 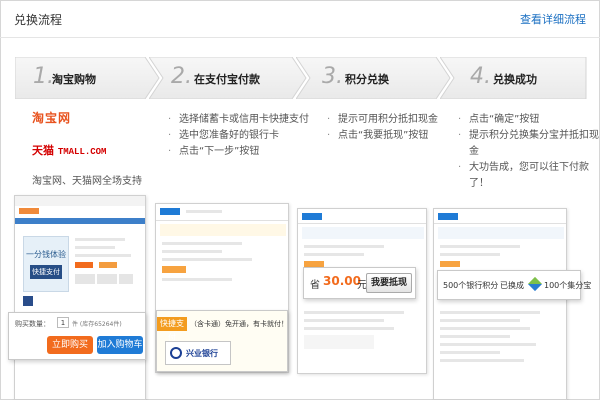 I want to click on step-3-label: 积分兑换, so click(x=367, y=79).